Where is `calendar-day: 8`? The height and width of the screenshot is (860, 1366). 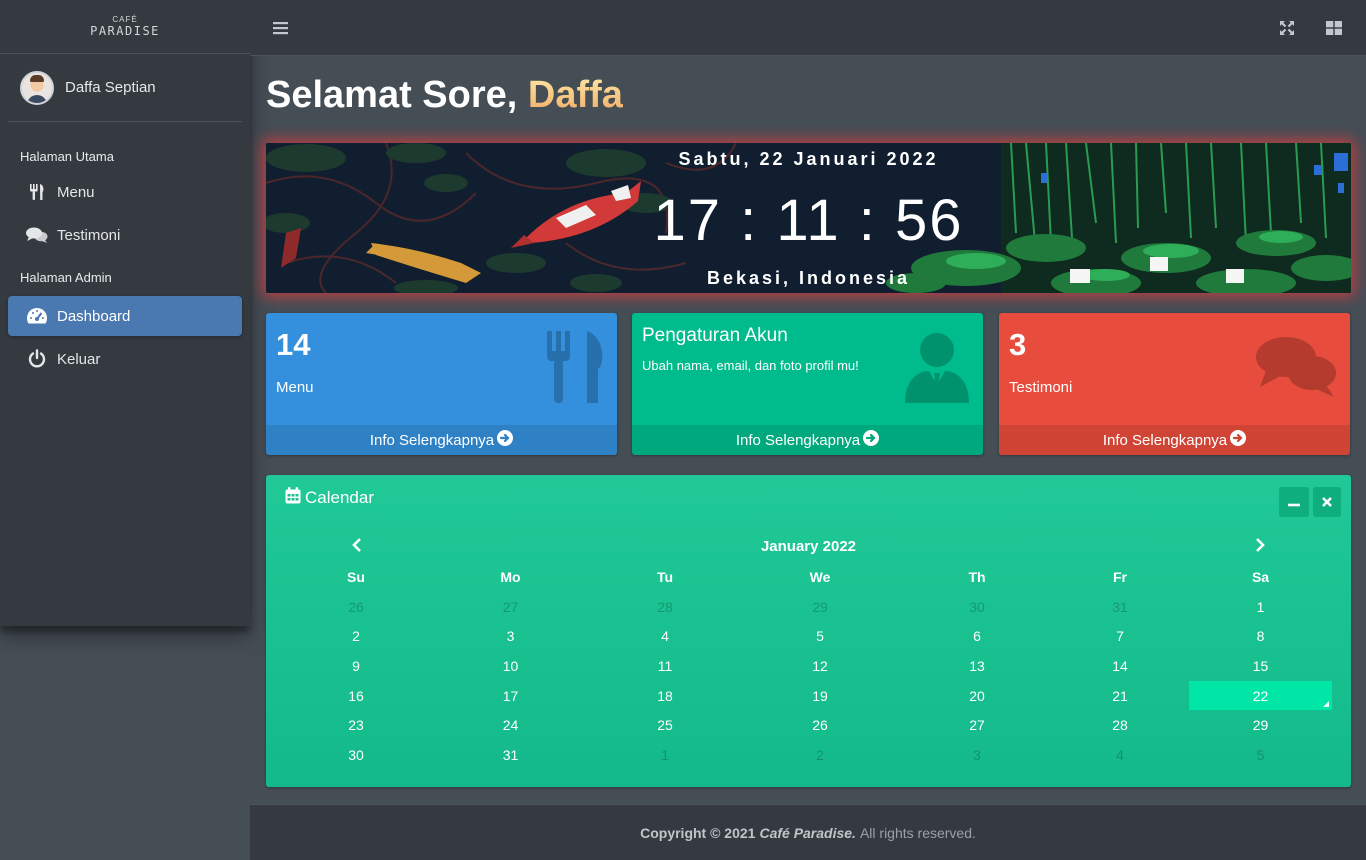
calendar-day: 8 is located at coordinates (1260, 636).